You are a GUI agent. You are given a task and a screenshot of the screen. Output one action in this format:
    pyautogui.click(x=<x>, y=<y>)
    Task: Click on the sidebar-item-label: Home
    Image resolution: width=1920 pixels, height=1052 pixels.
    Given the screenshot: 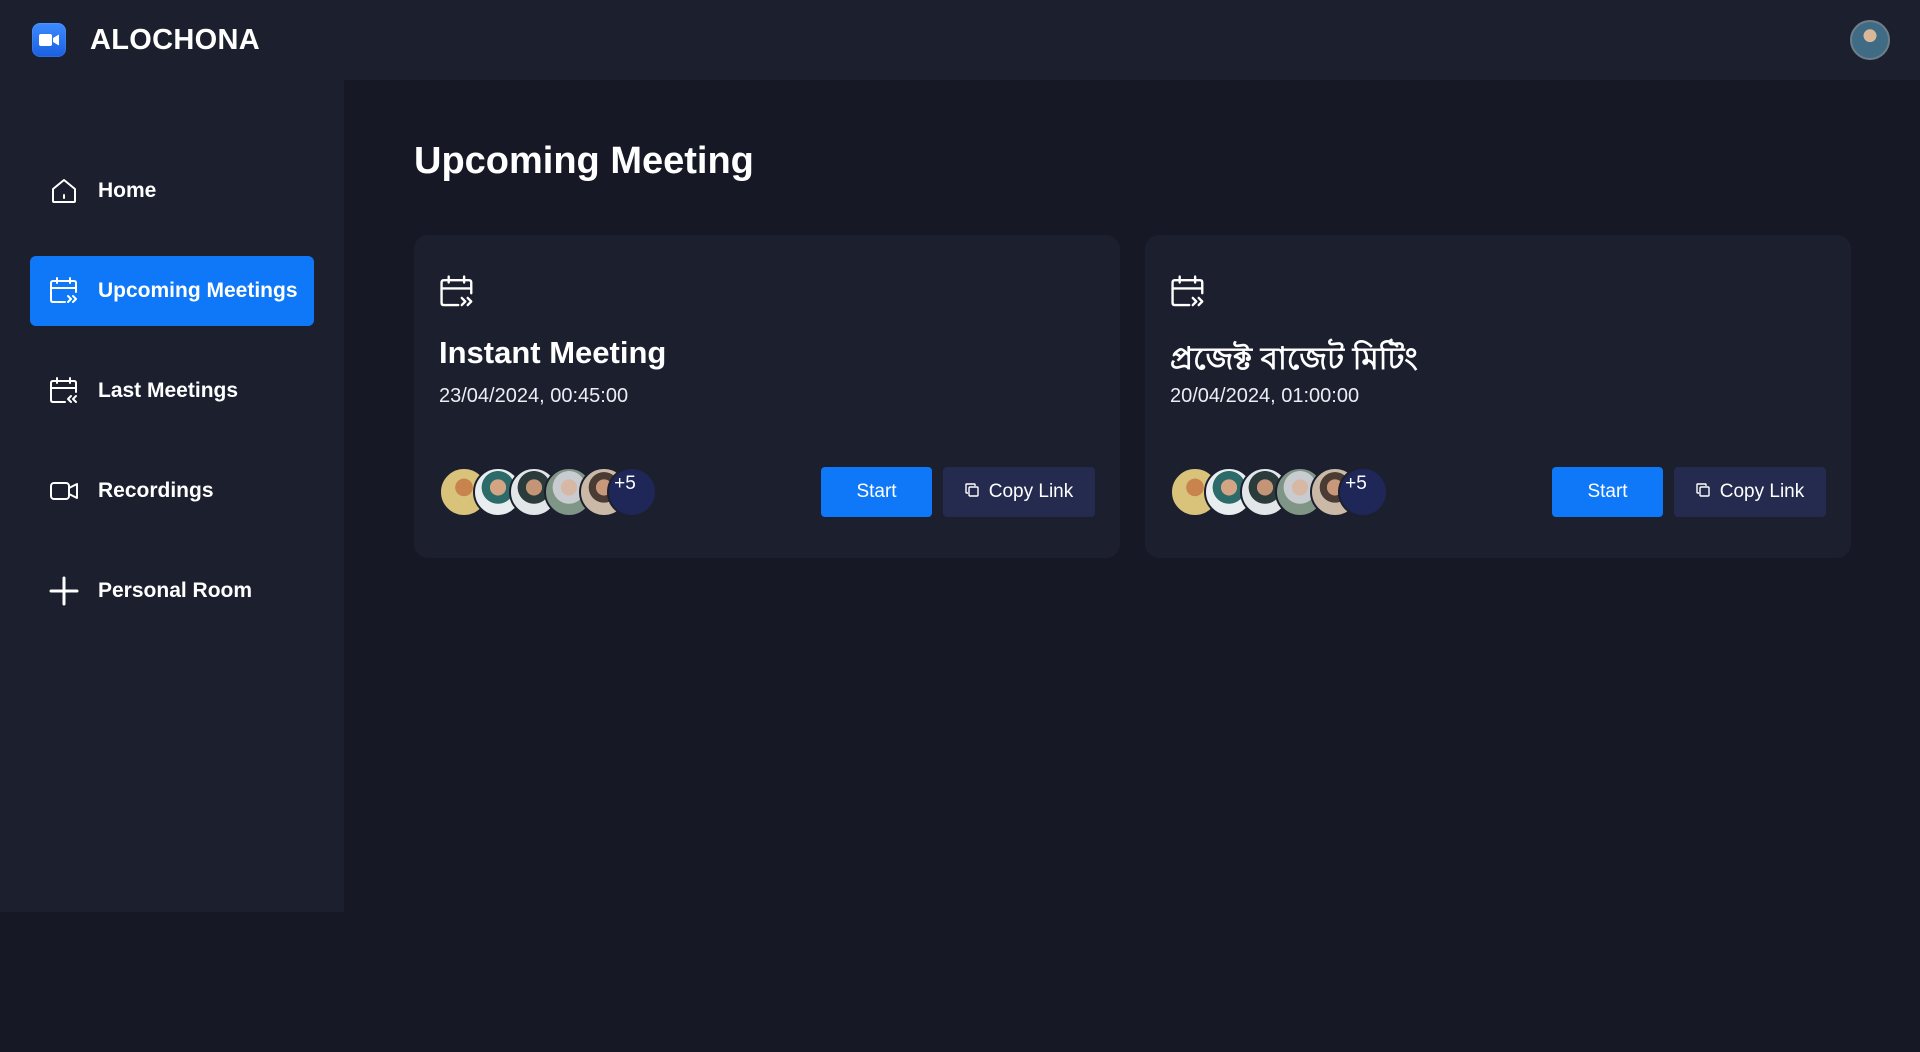 What is the action you would take?
    pyautogui.click(x=127, y=190)
    